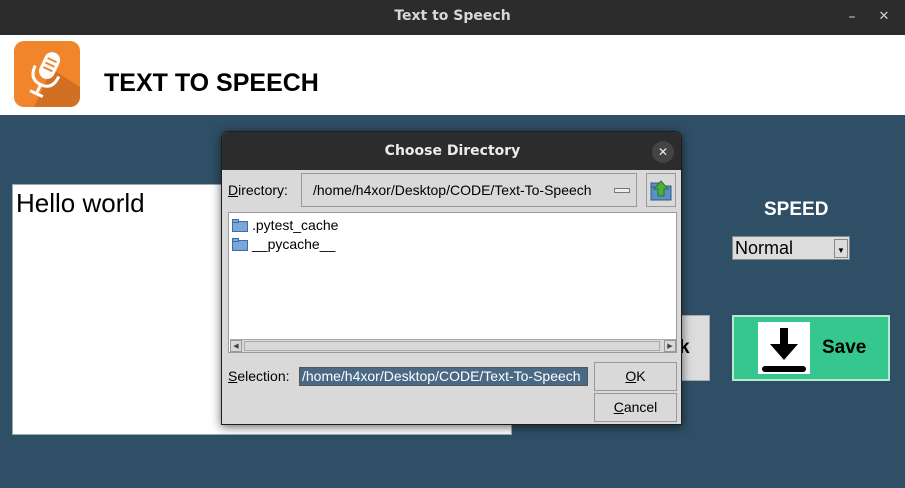  What do you see at coordinates (259, 376) in the screenshot?
I see `selection-label: Selection:` at bounding box center [259, 376].